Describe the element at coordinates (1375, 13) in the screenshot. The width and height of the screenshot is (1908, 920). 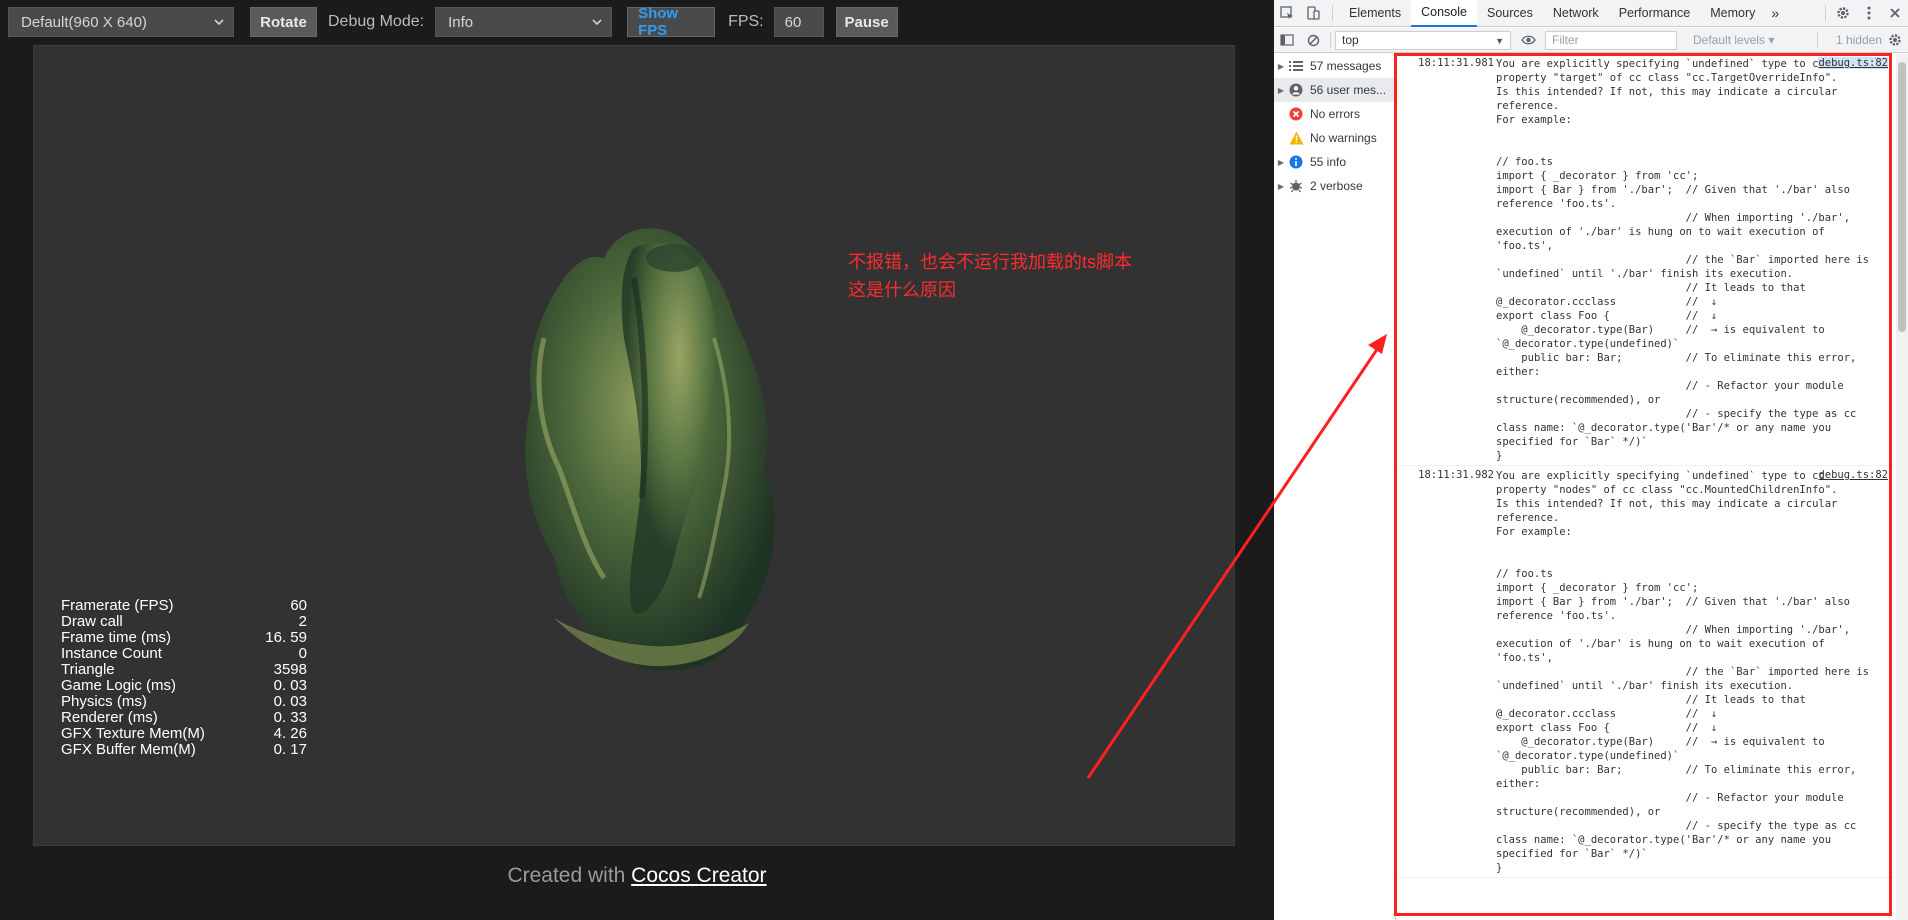
I see `tab-elements: Elements` at that location.